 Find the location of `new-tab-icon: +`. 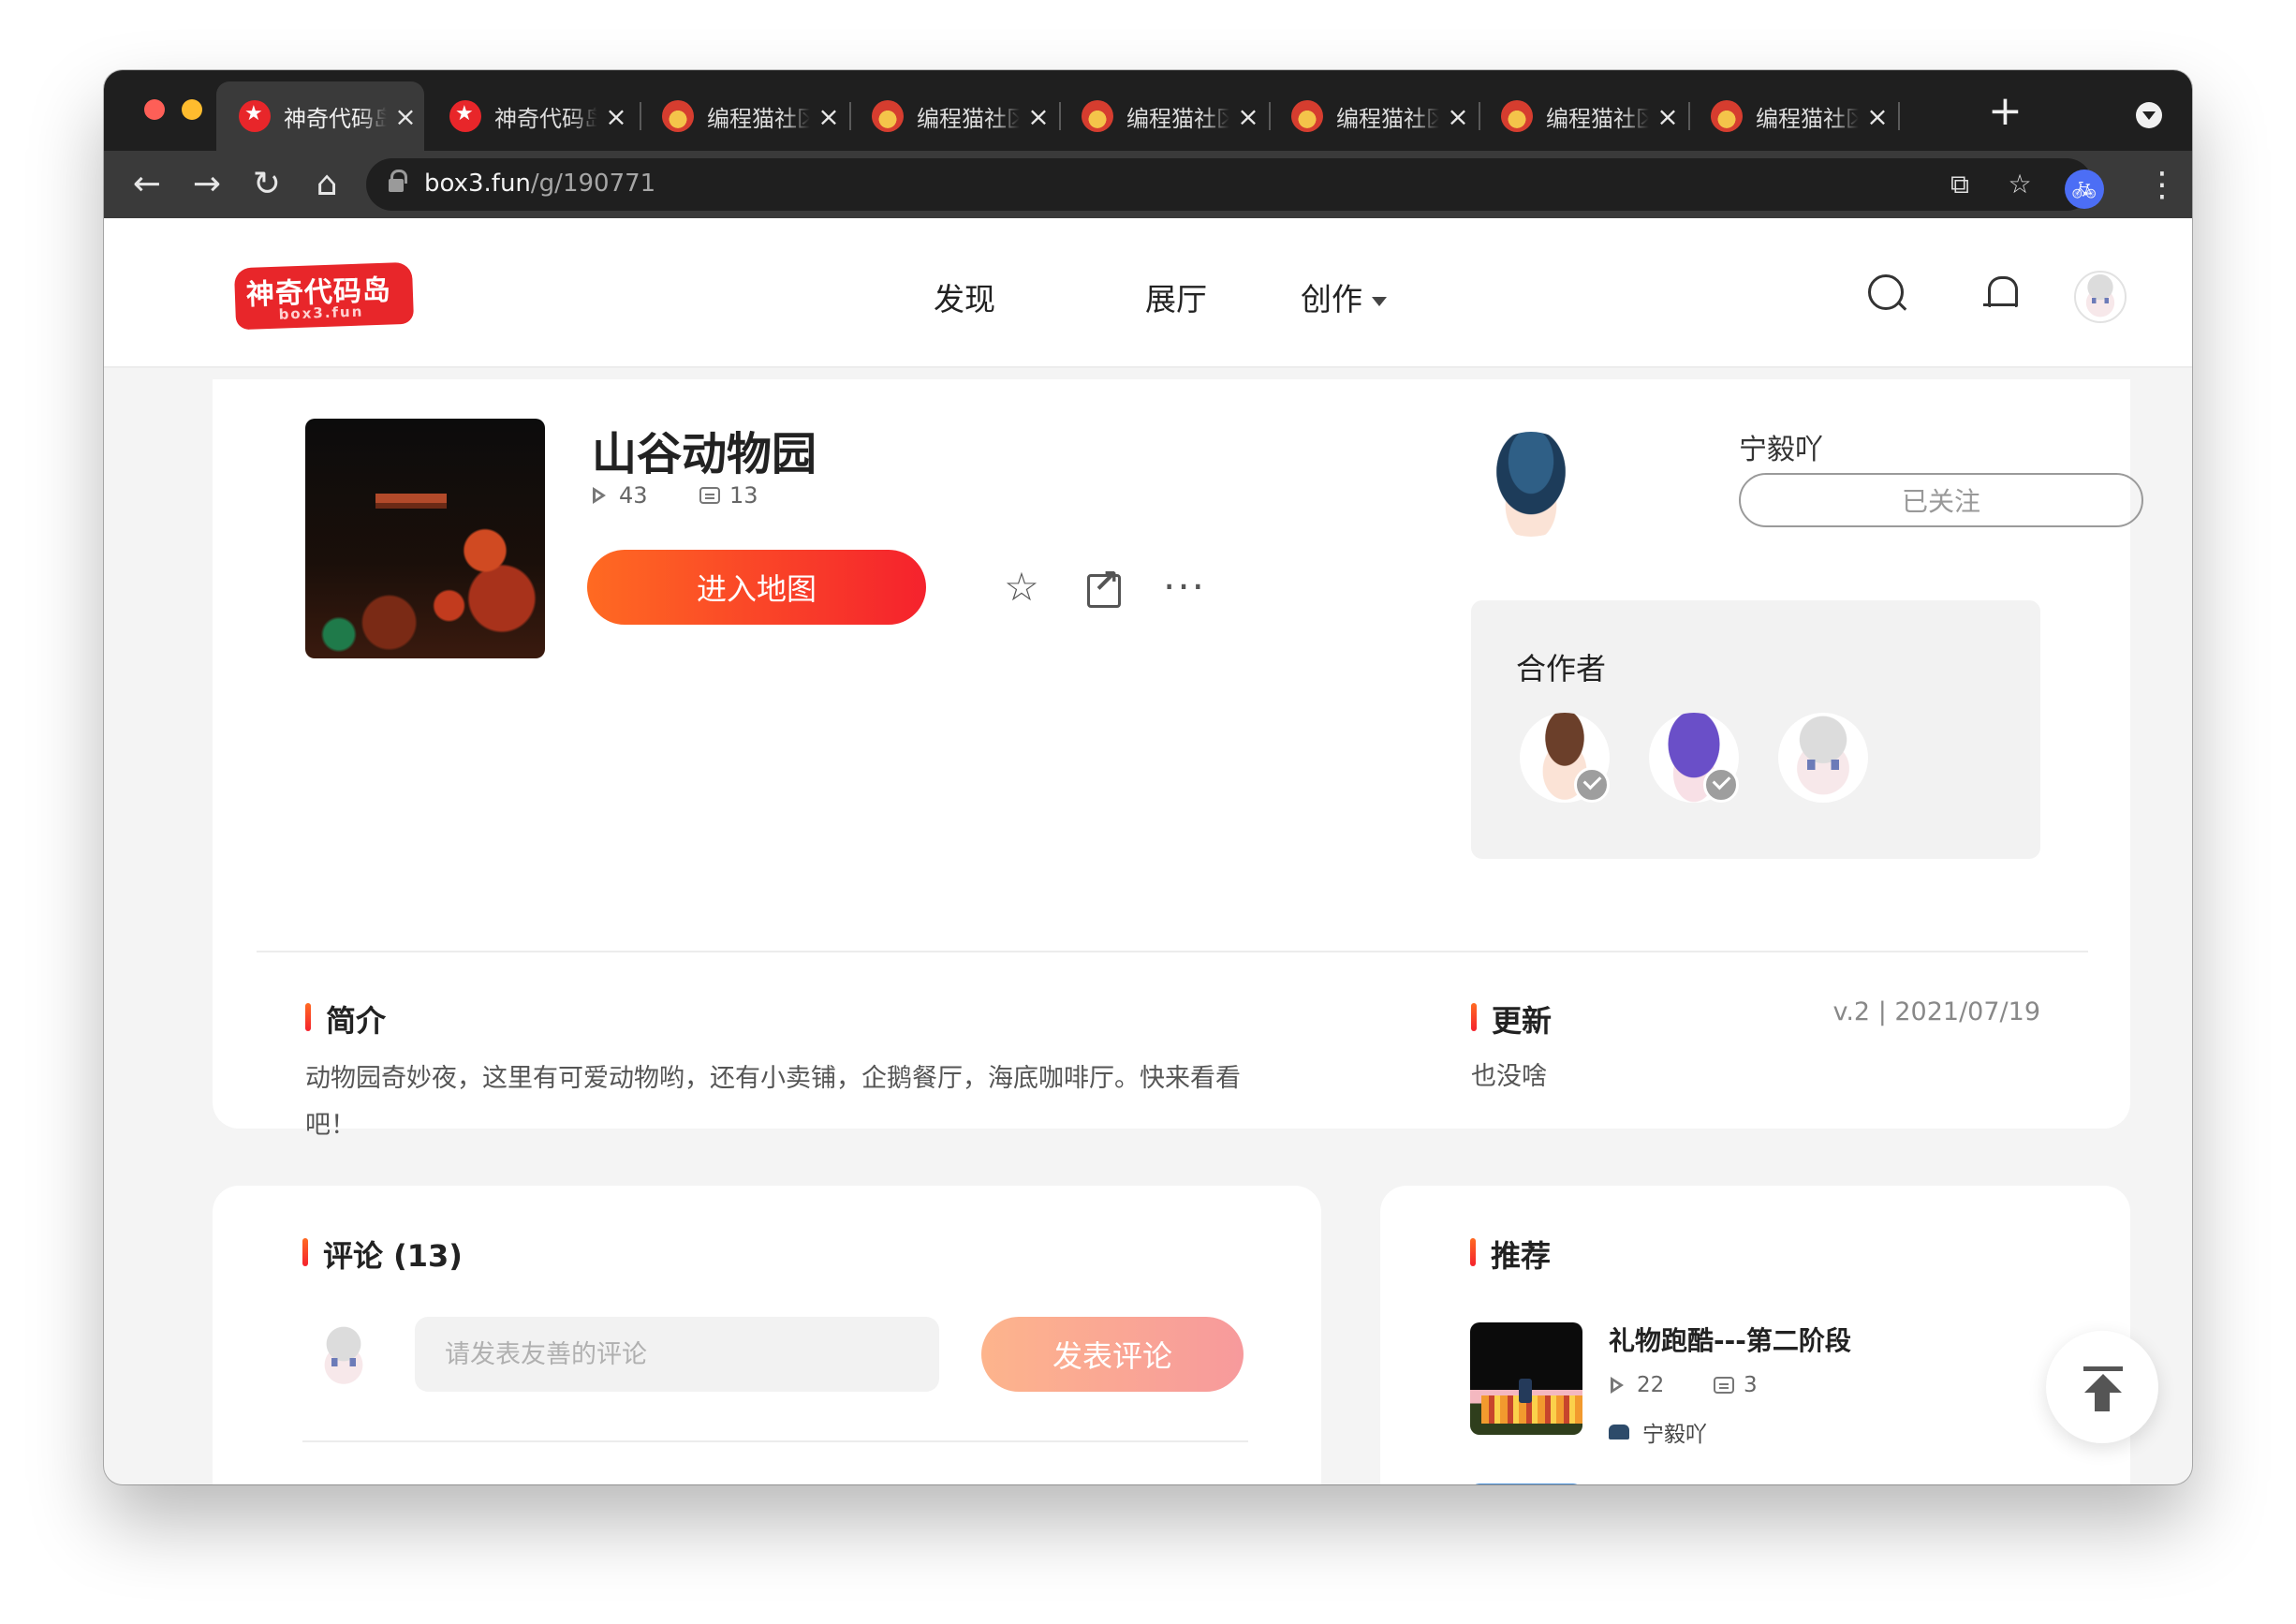

new-tab-icon: + is located at coordinates (2005, 111).